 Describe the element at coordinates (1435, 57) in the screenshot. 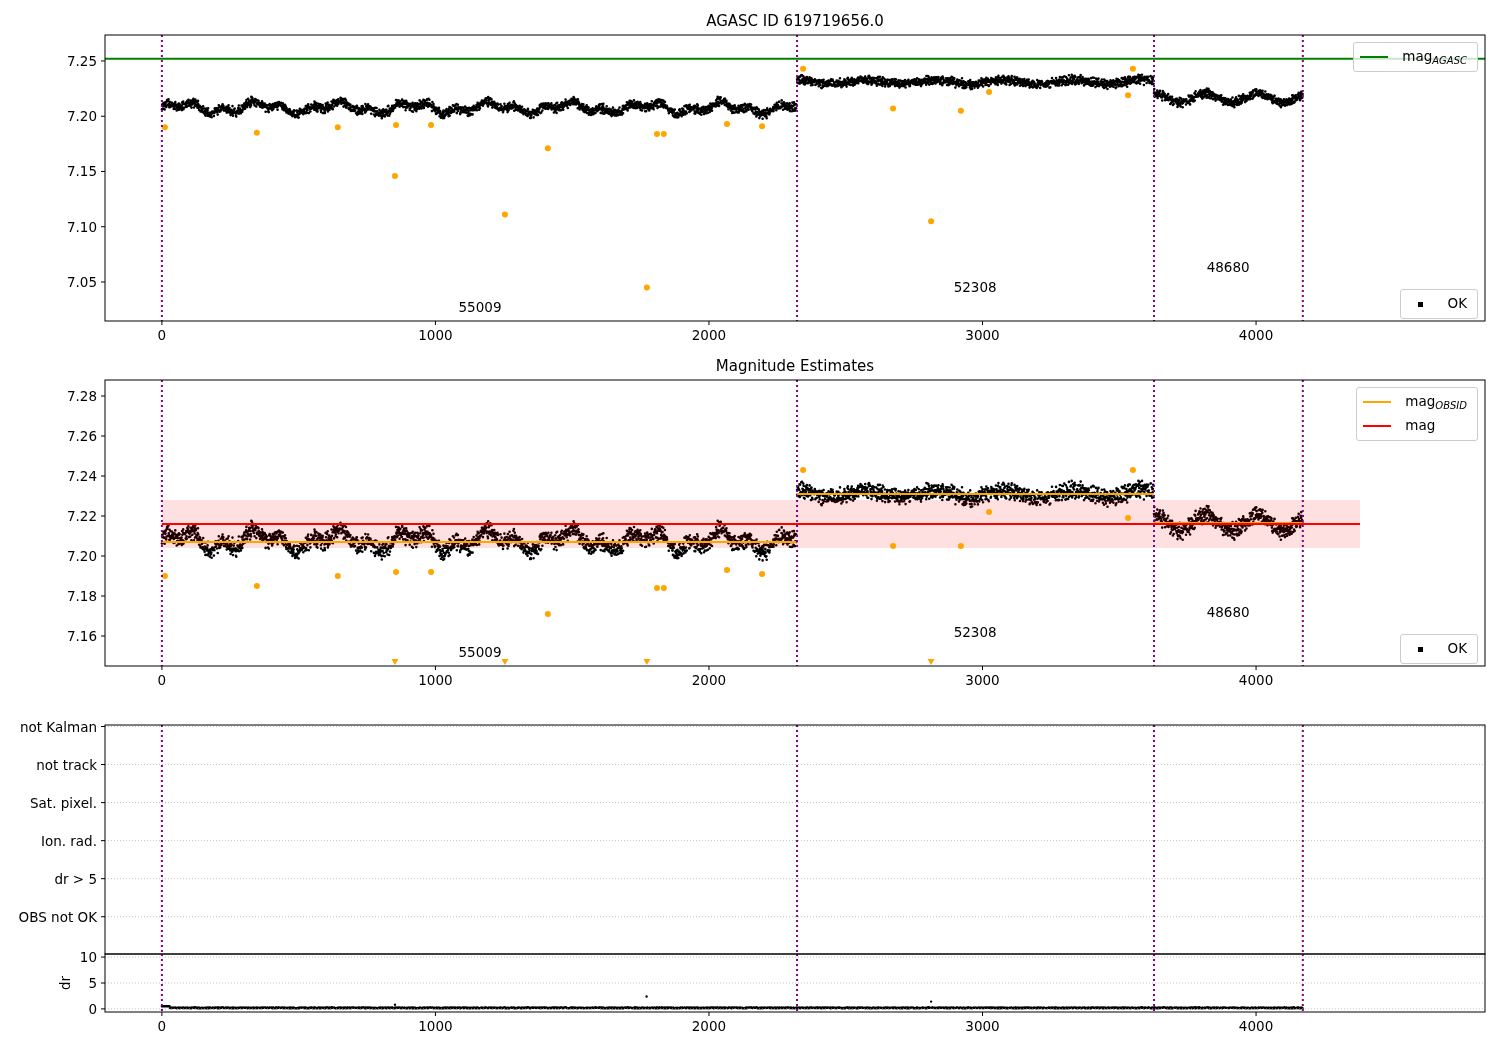

I see `legend-label: mag$_{AGASC}$` at that location.